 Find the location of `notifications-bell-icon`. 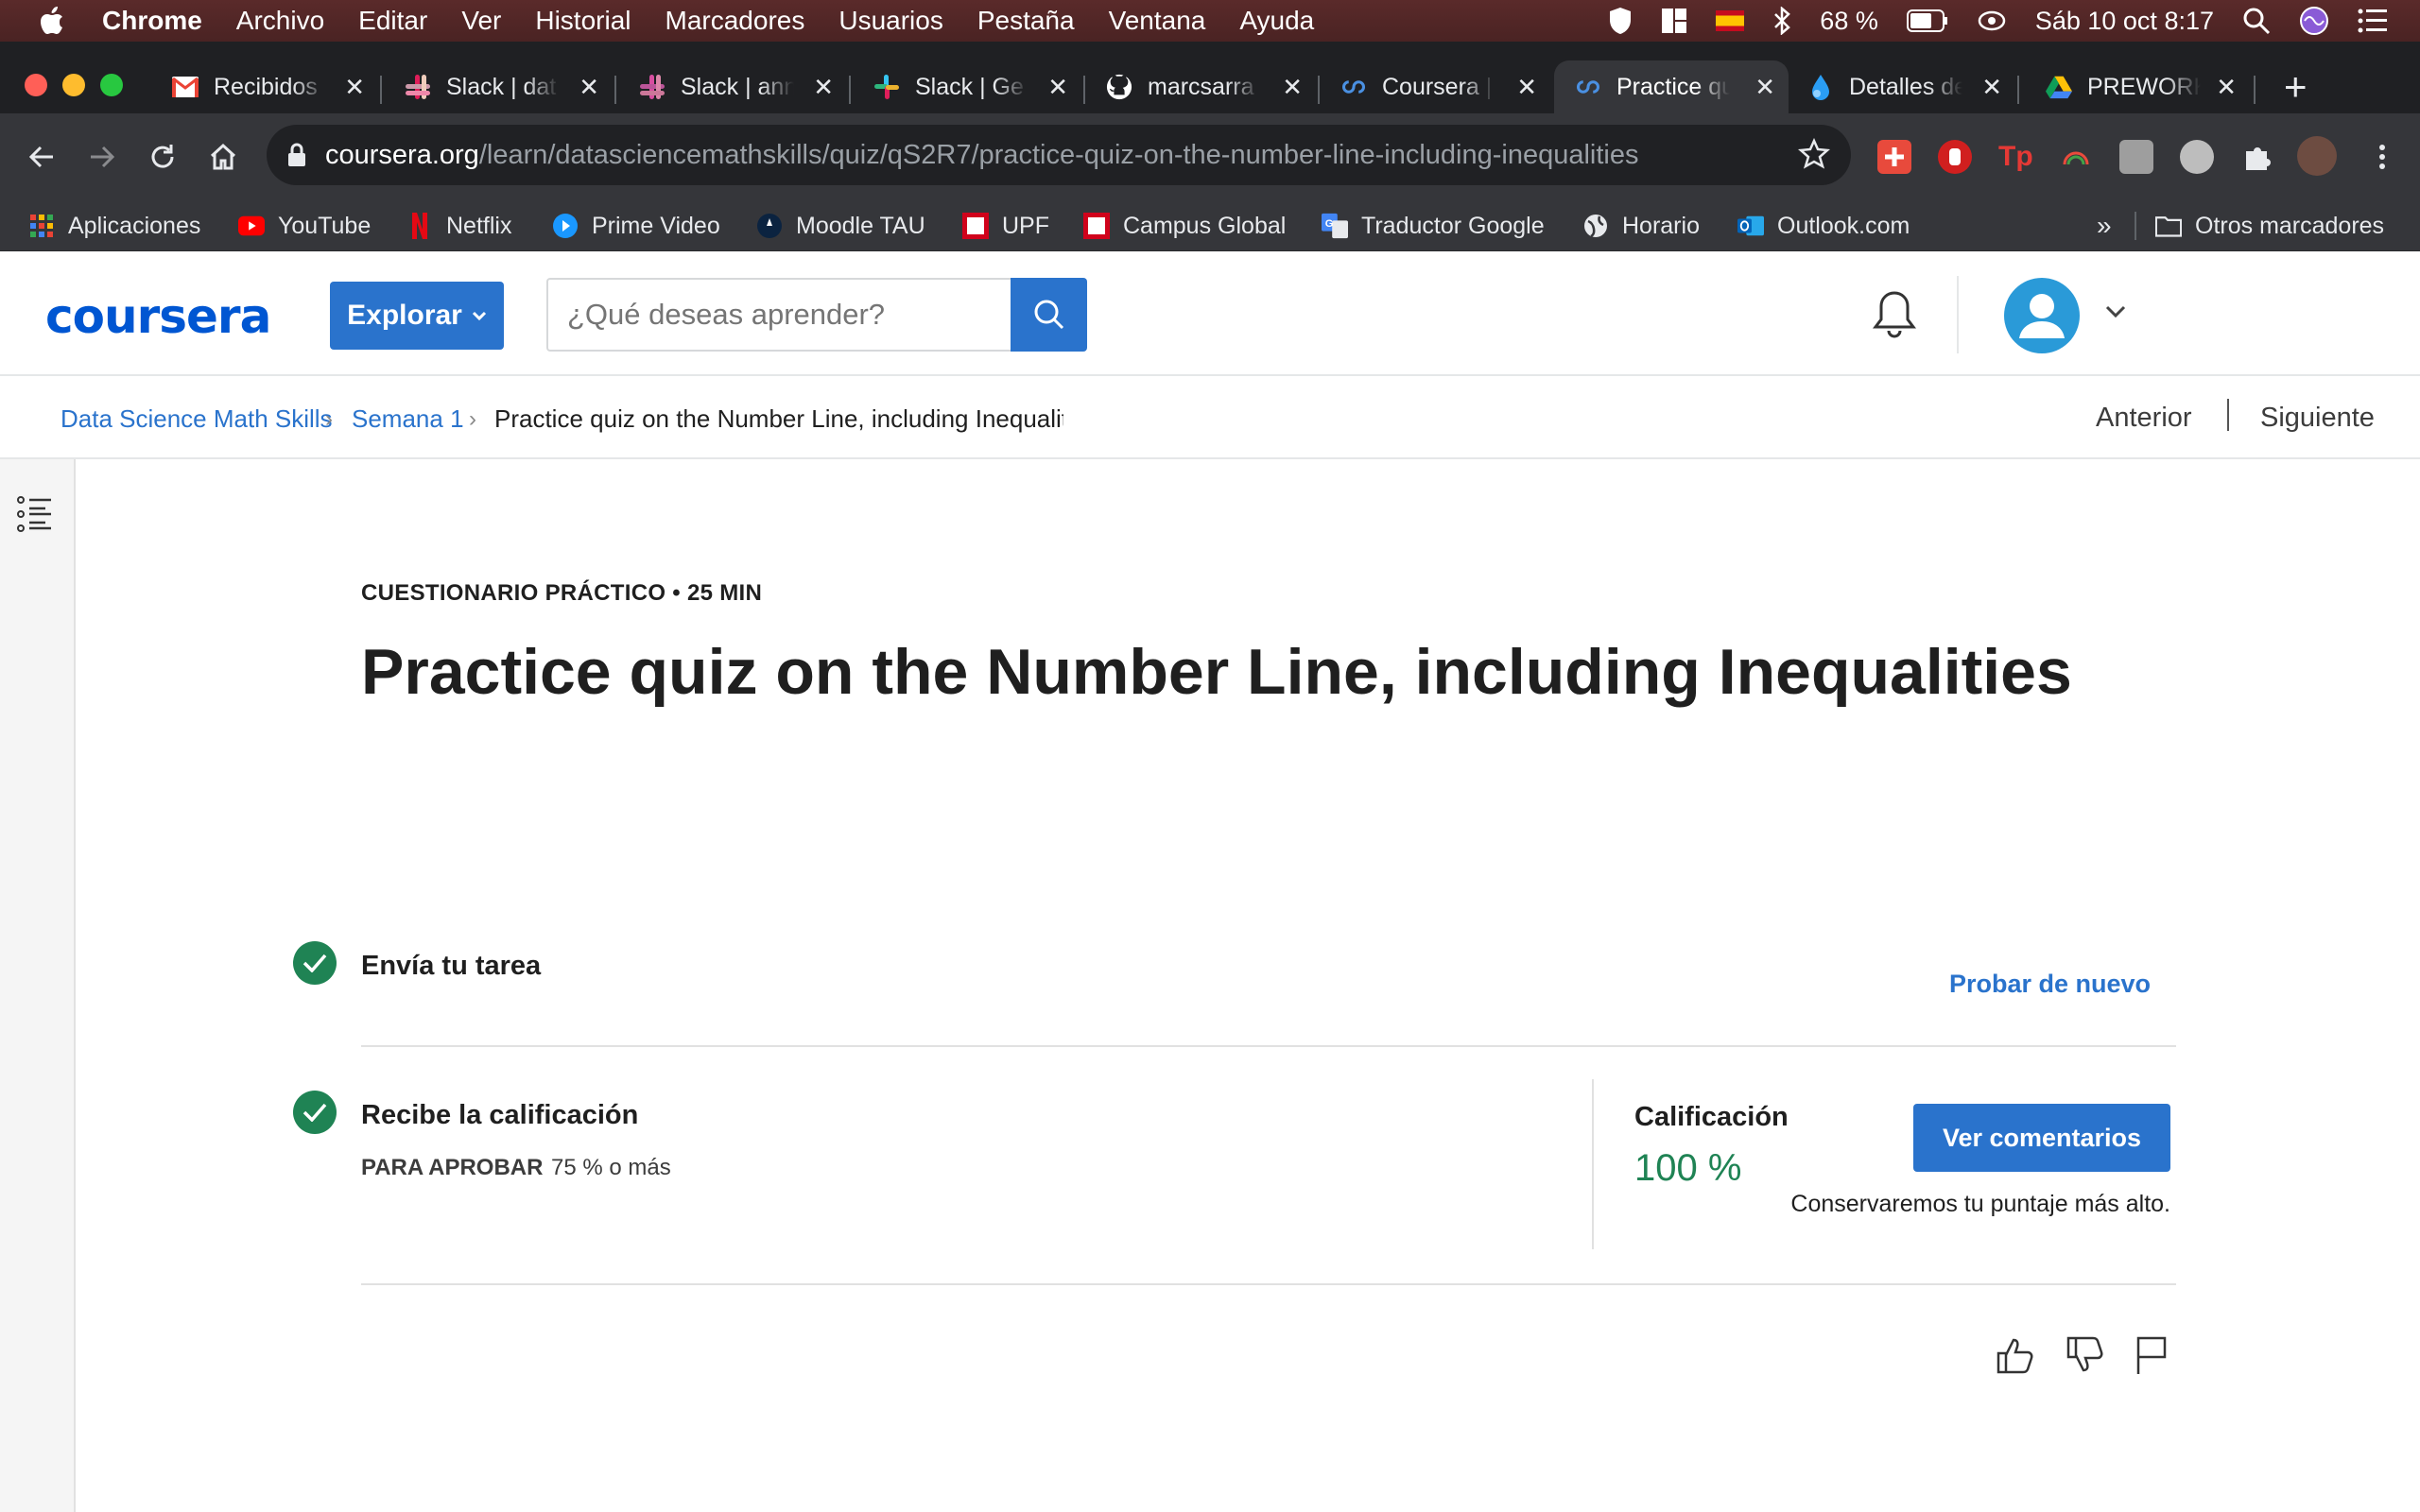

notifications-bell-icon is located at coordinates (1894, 318).